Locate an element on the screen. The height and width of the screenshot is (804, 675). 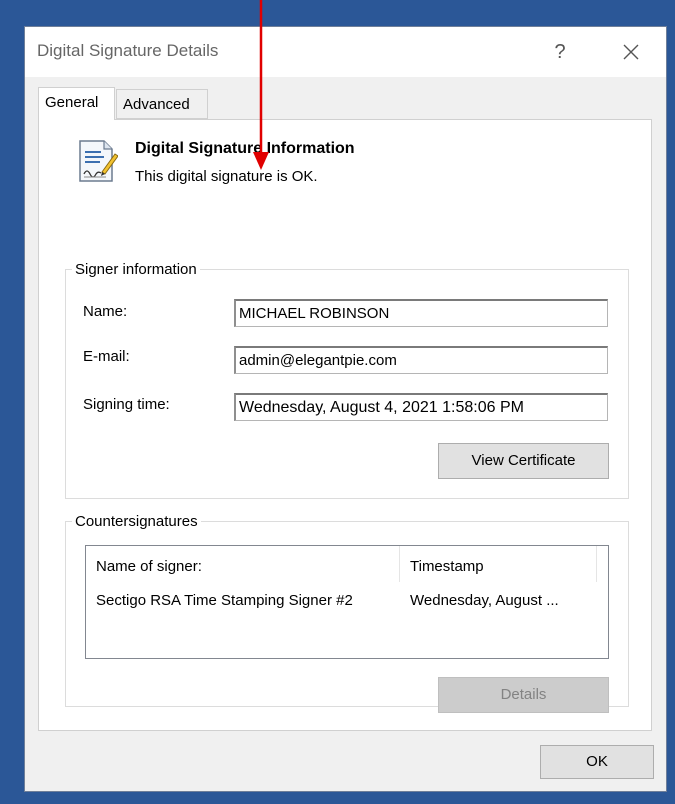
row-signer-name: Sectigo RSA Time Stamping Signer #2 is located at coordinates (224, 600).